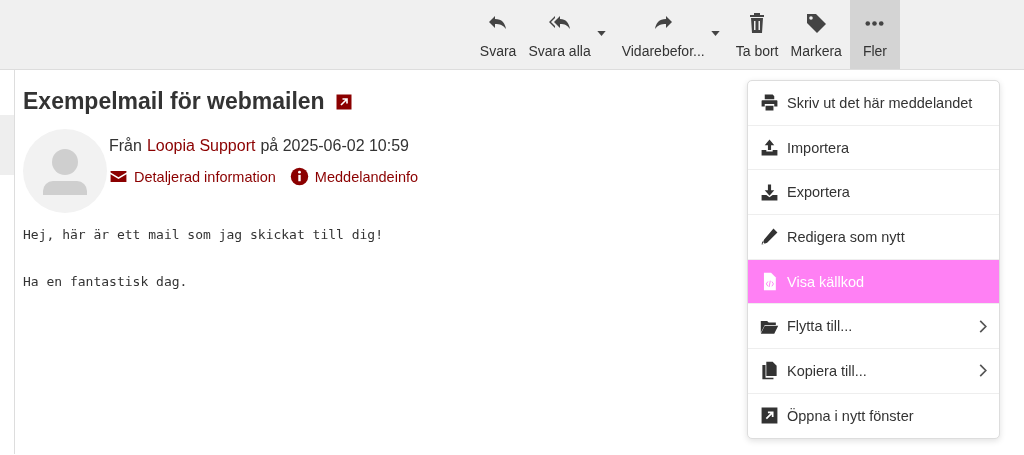  What do you see at coordinates (873, 193) in the screenshot?
I see `menu-item: Exportera` at bounding box center [873, 193].